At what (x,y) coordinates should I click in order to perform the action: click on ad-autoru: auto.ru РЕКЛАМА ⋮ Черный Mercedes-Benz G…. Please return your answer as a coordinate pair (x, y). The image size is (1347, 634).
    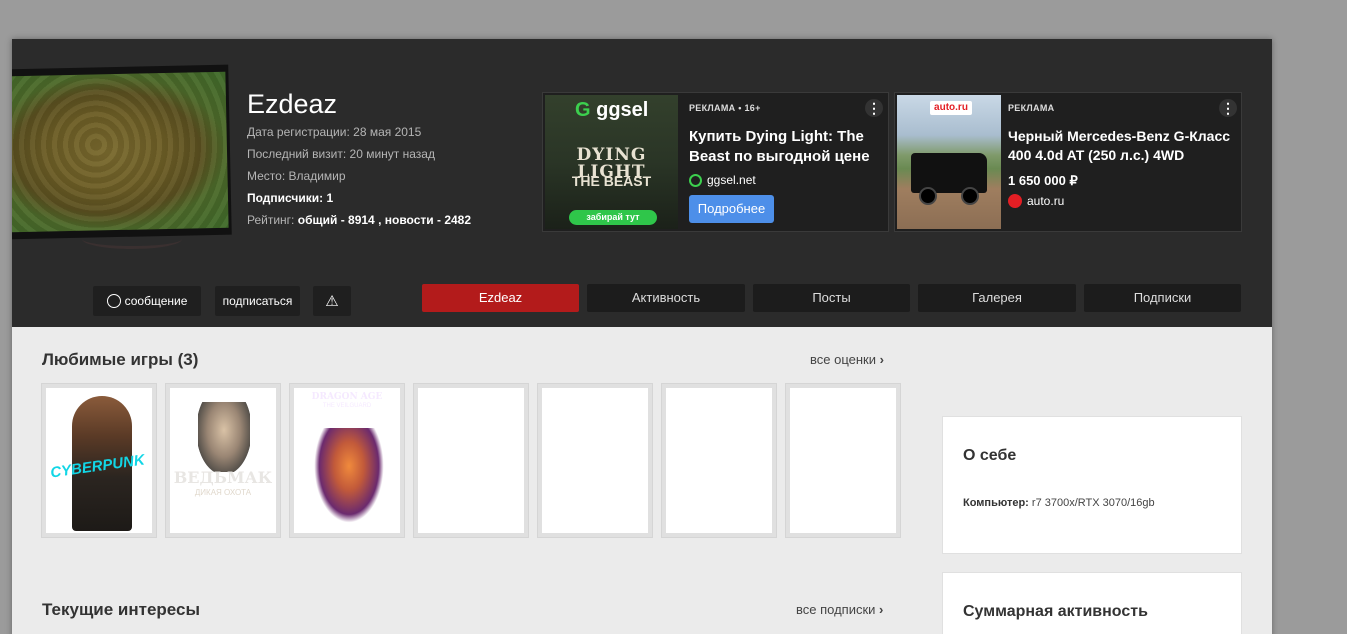
    Looking at the image, I should click on (1068, 162).